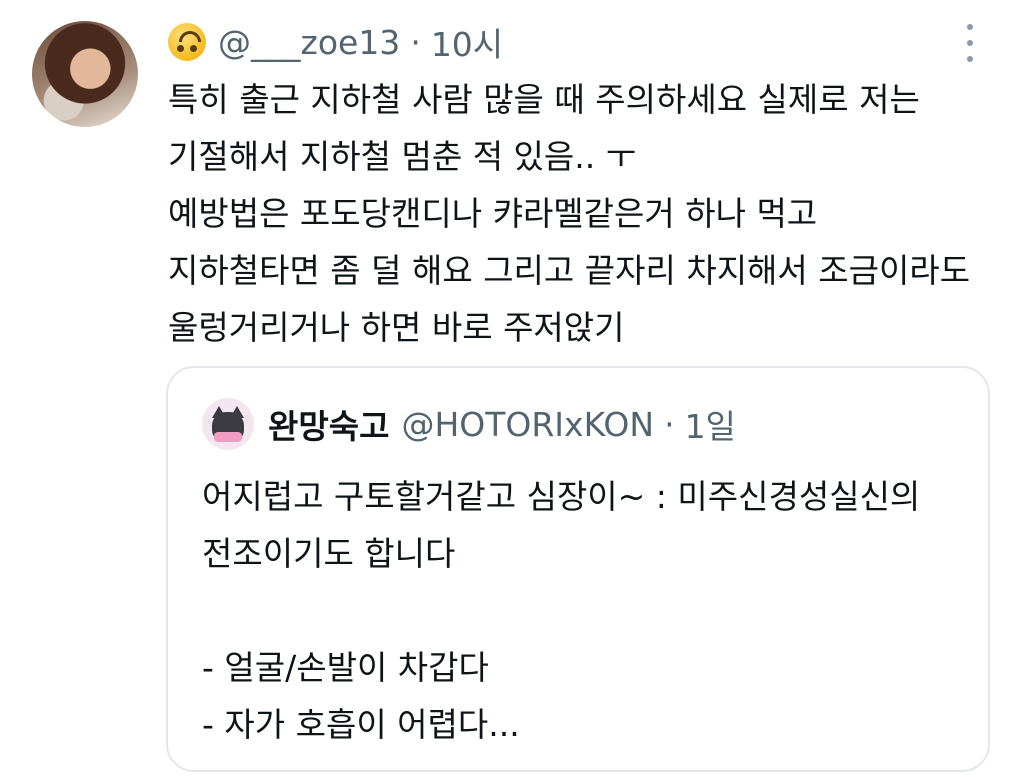 Image resolution: width=1024 pixels, height=777 pixels. What do you see at coordinates (329, 426) in the screenshot?
I see `quoted-user-name: 완망숙고` at bounding box center [329, 426].